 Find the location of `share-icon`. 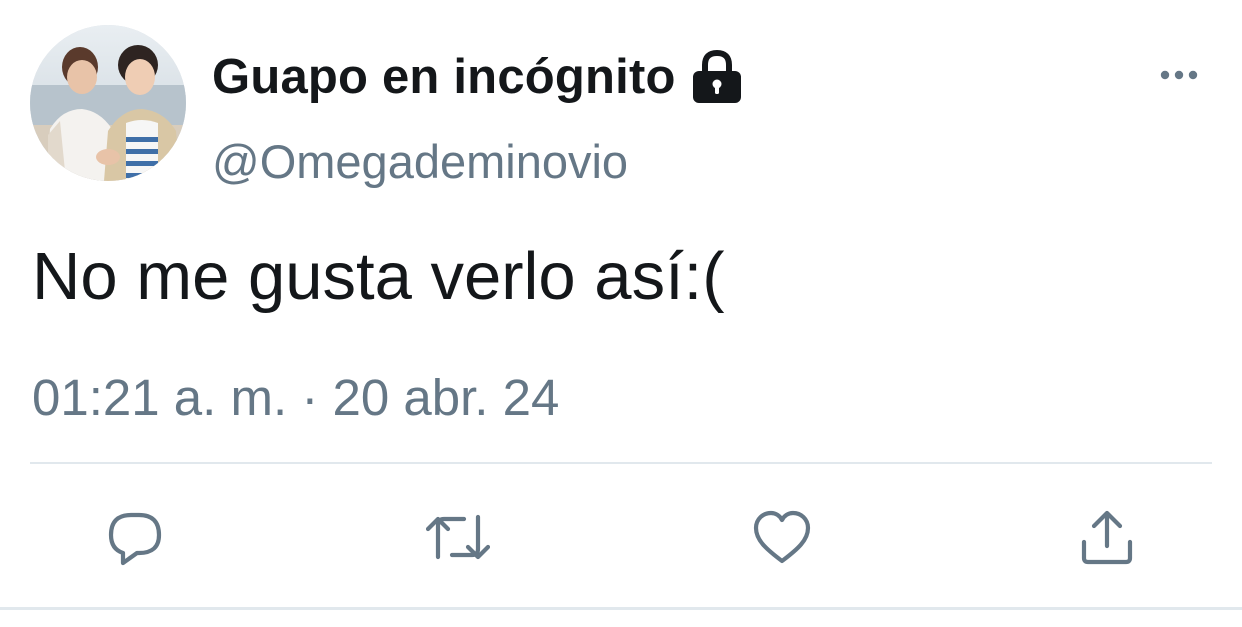

share-icon is located at coordinates (1107, 537).